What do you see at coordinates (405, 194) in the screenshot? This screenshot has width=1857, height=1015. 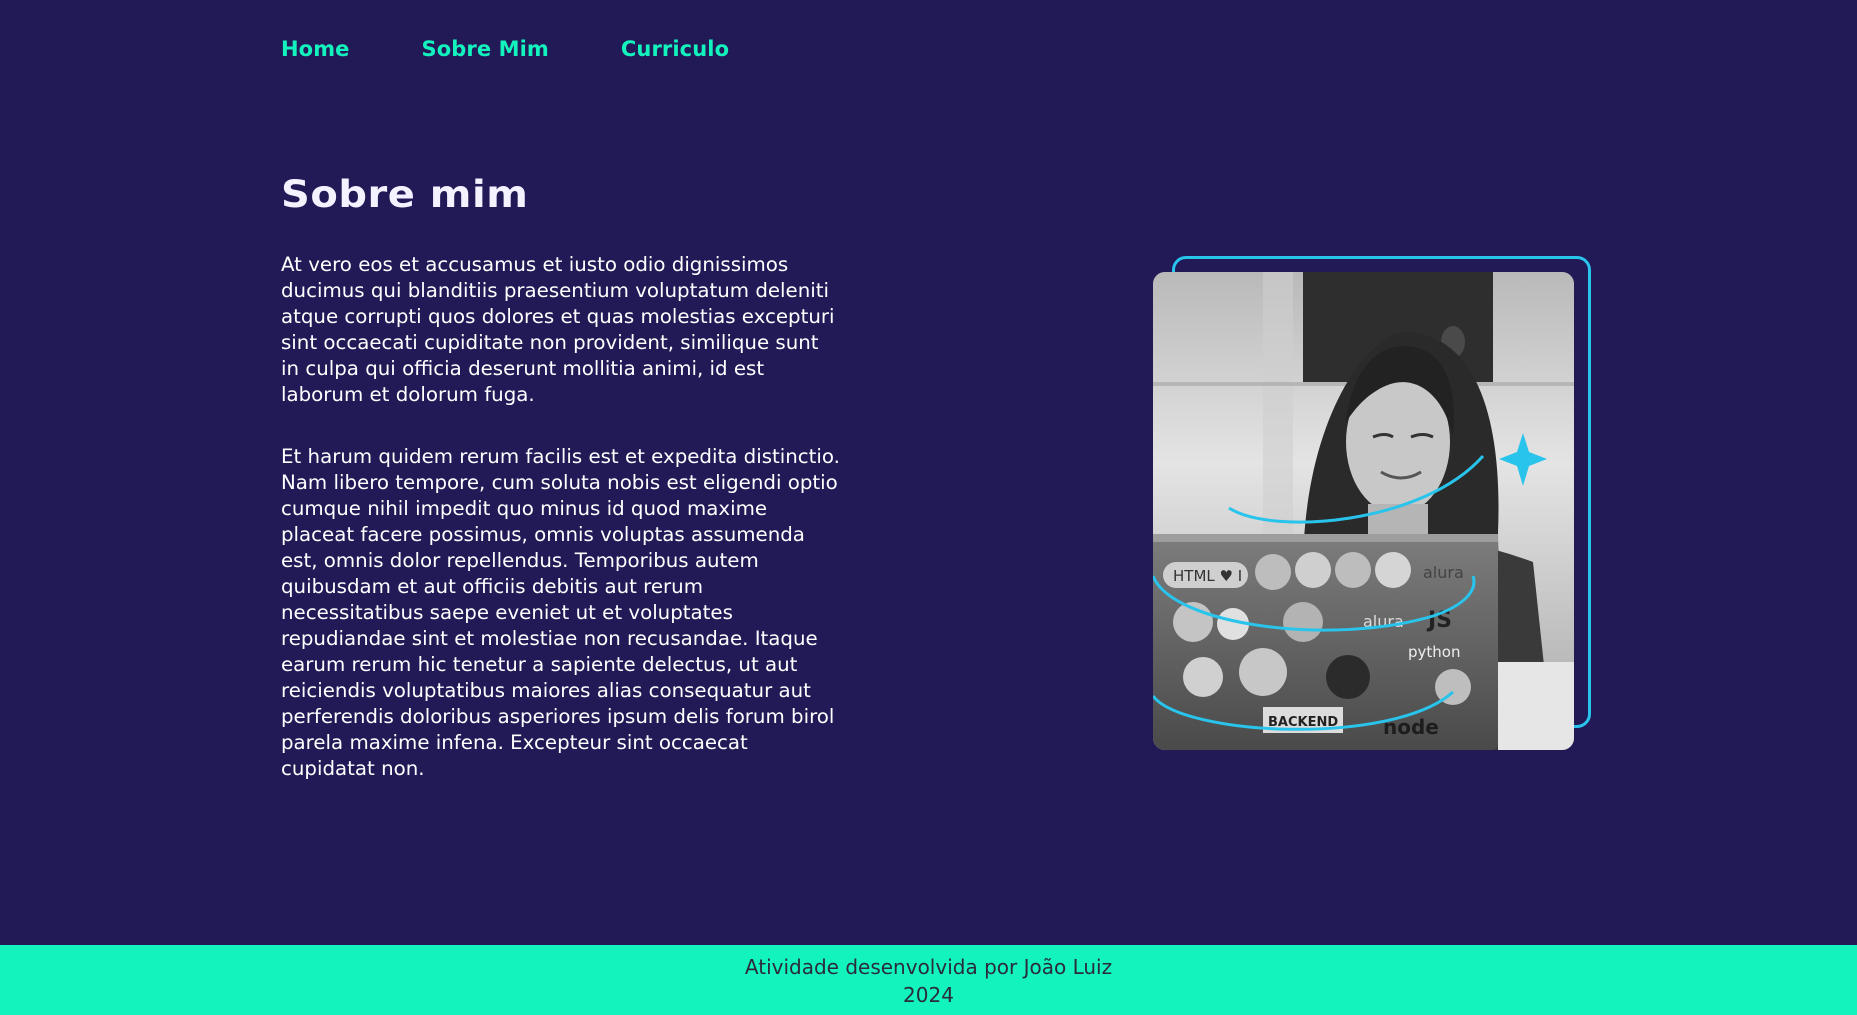 I see `page-title: Sobre mim` at bounding box center [405, 194].